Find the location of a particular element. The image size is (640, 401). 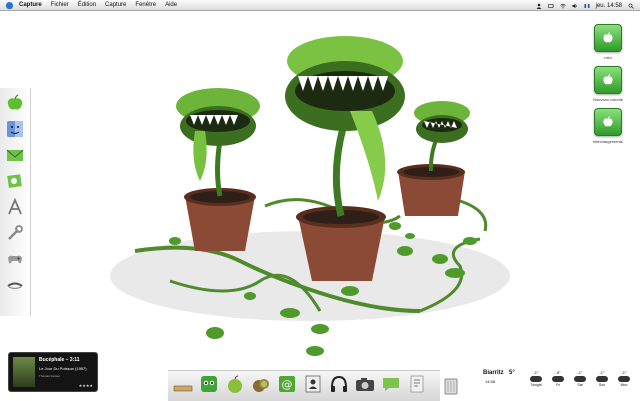

volume-nouveau-volume: Nouveau volume is located at coordinates (608, 84).